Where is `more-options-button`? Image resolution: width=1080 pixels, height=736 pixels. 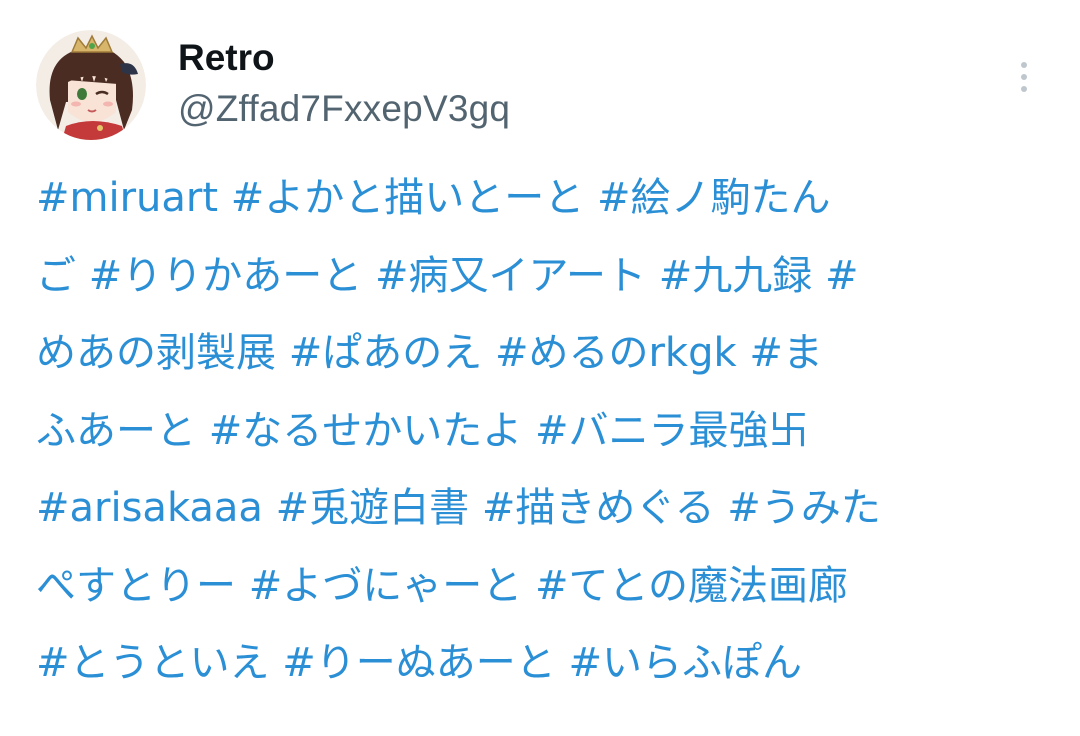 more-options-button is located at coordinates (1024, 77).